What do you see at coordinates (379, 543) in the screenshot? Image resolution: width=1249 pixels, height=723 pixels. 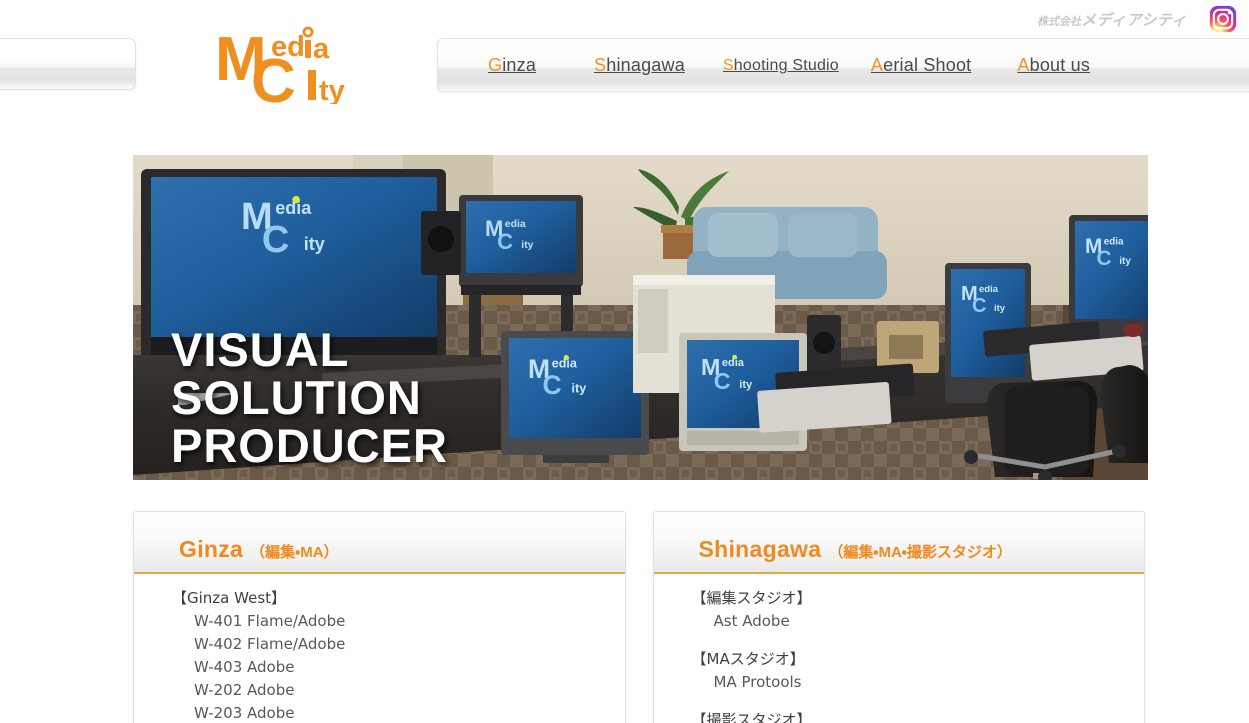 I see `card-ginza-header: Ginza （編集・MA）` at bounding box center [379, 543].